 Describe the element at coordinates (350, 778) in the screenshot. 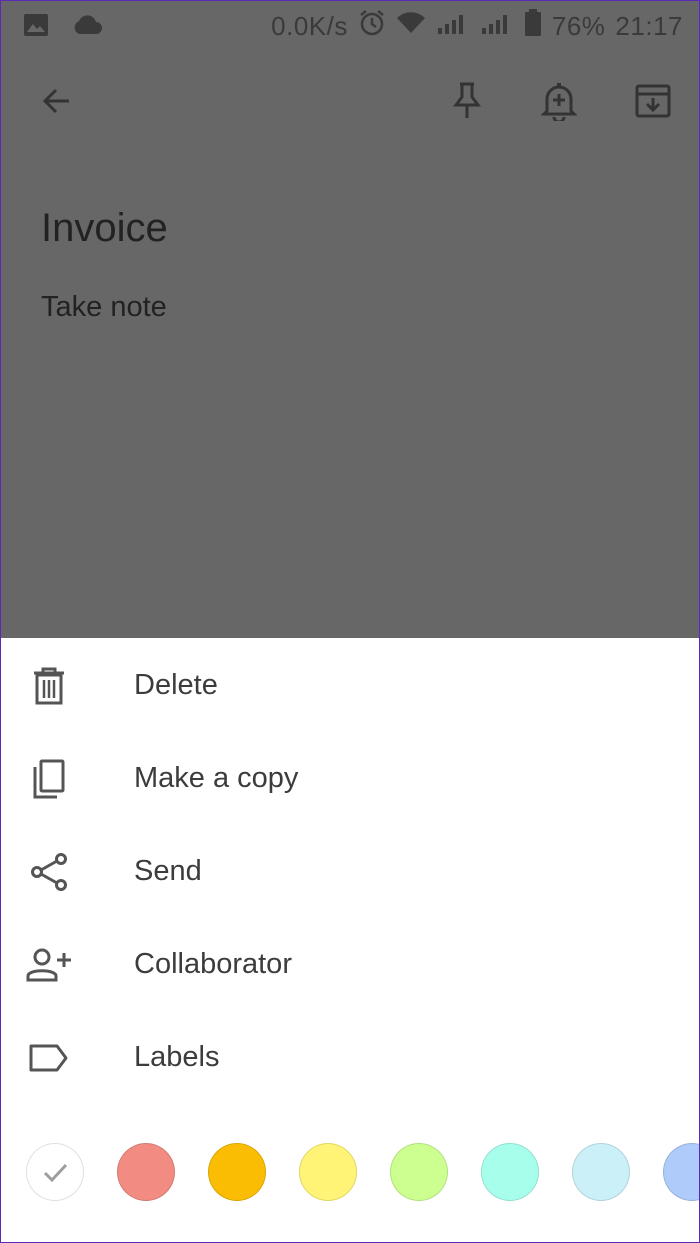

I see `menu-item-make-copy: Make a copy` at that location.